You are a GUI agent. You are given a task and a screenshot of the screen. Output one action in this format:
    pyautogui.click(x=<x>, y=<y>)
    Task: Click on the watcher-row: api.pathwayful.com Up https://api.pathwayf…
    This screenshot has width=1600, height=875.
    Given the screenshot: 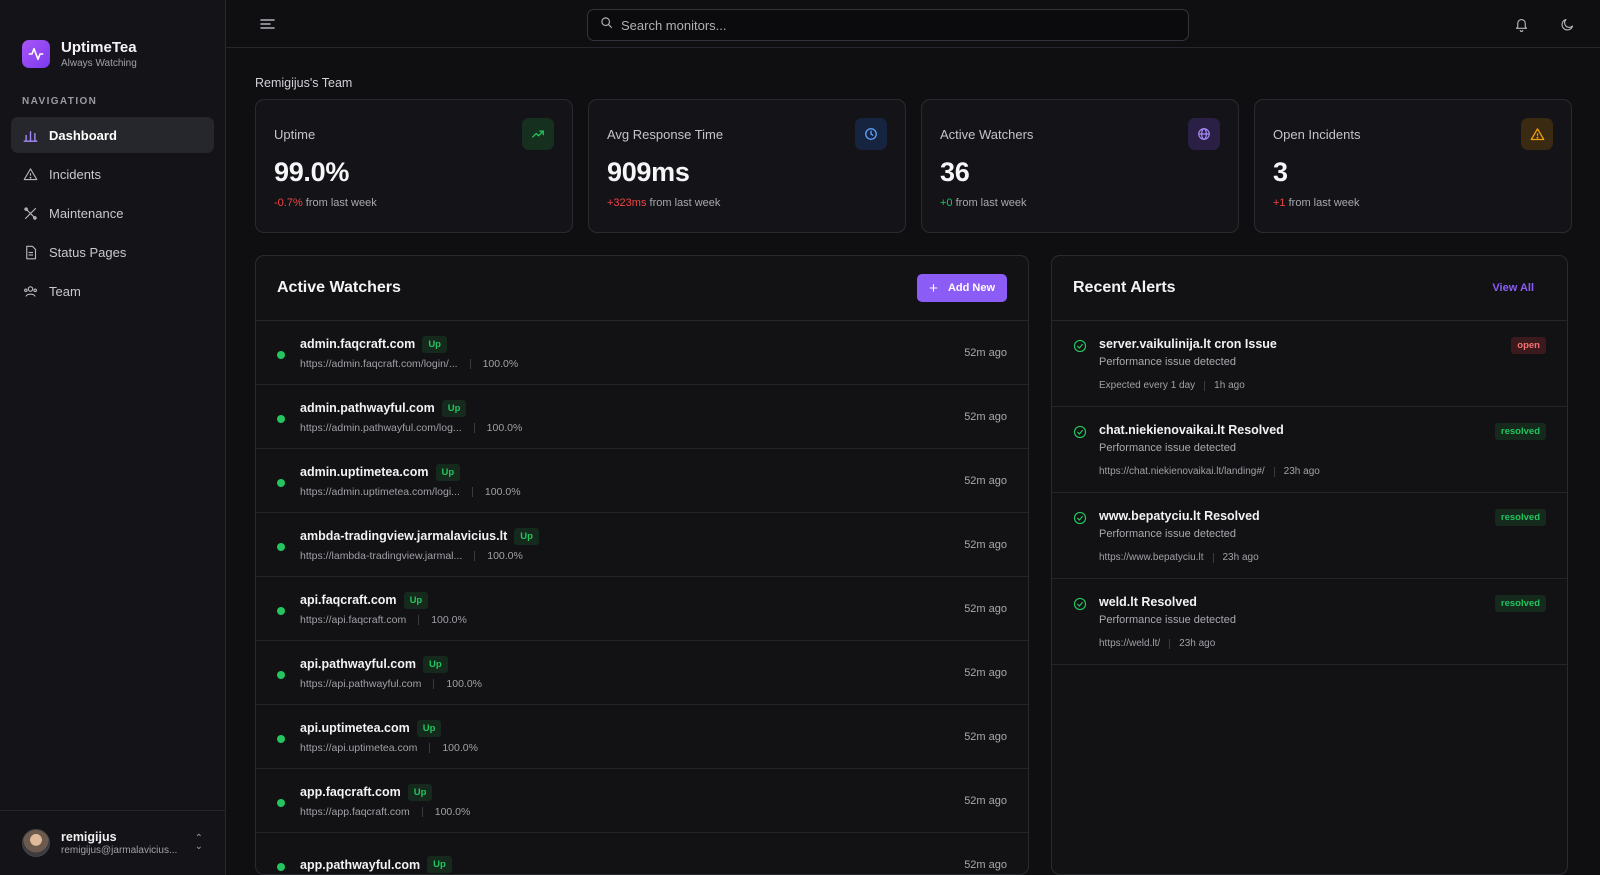 What is the action you would take?
    pyautogui.click(x=642, y=673)
    